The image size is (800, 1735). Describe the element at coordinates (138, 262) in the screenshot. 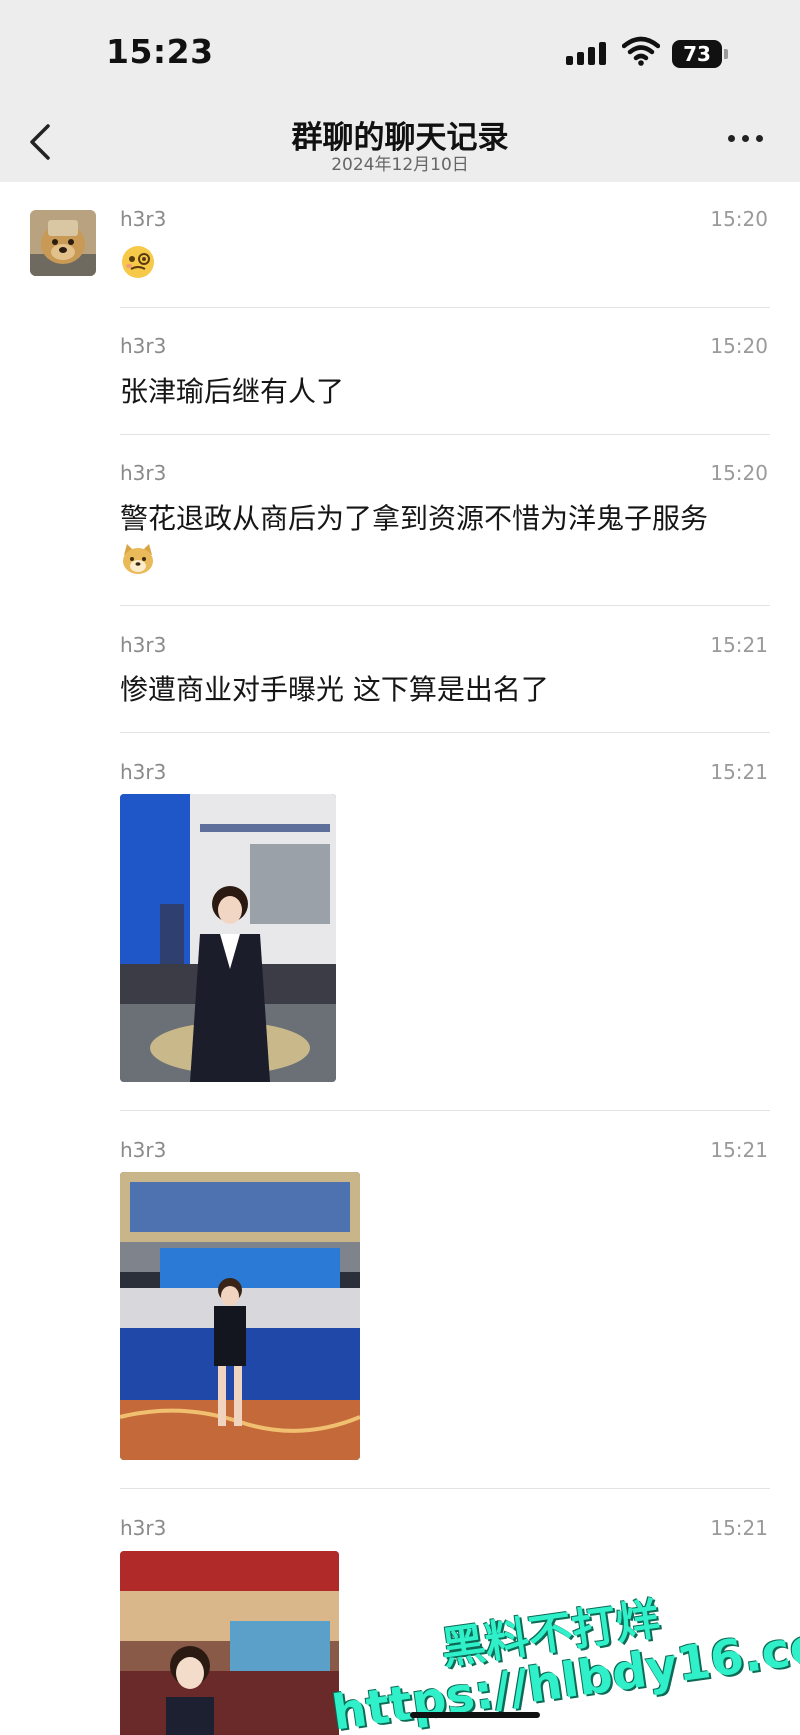

I see `face-with-monocle-emoji-icon` at that location.